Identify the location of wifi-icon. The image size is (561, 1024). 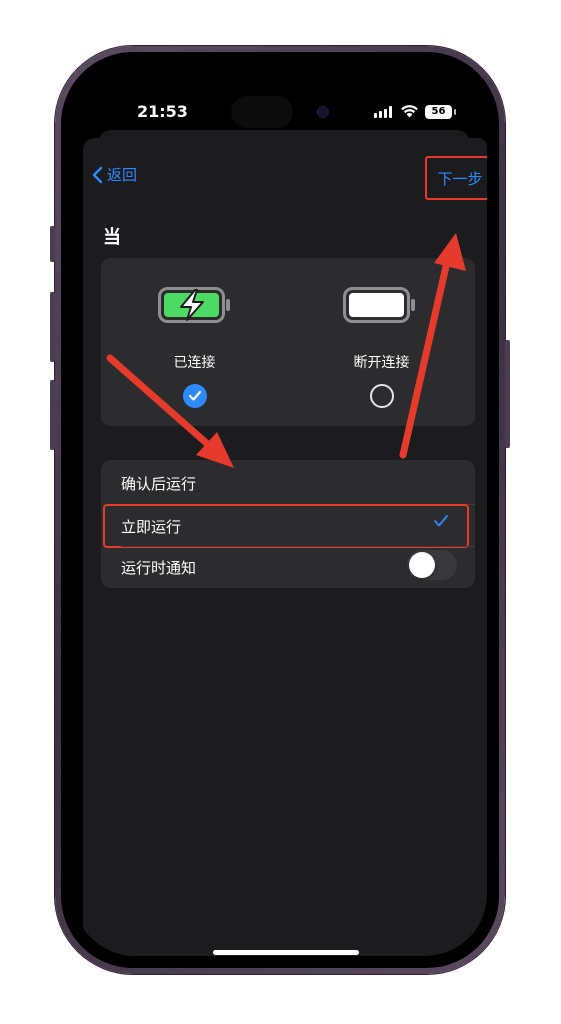
(409, 111).